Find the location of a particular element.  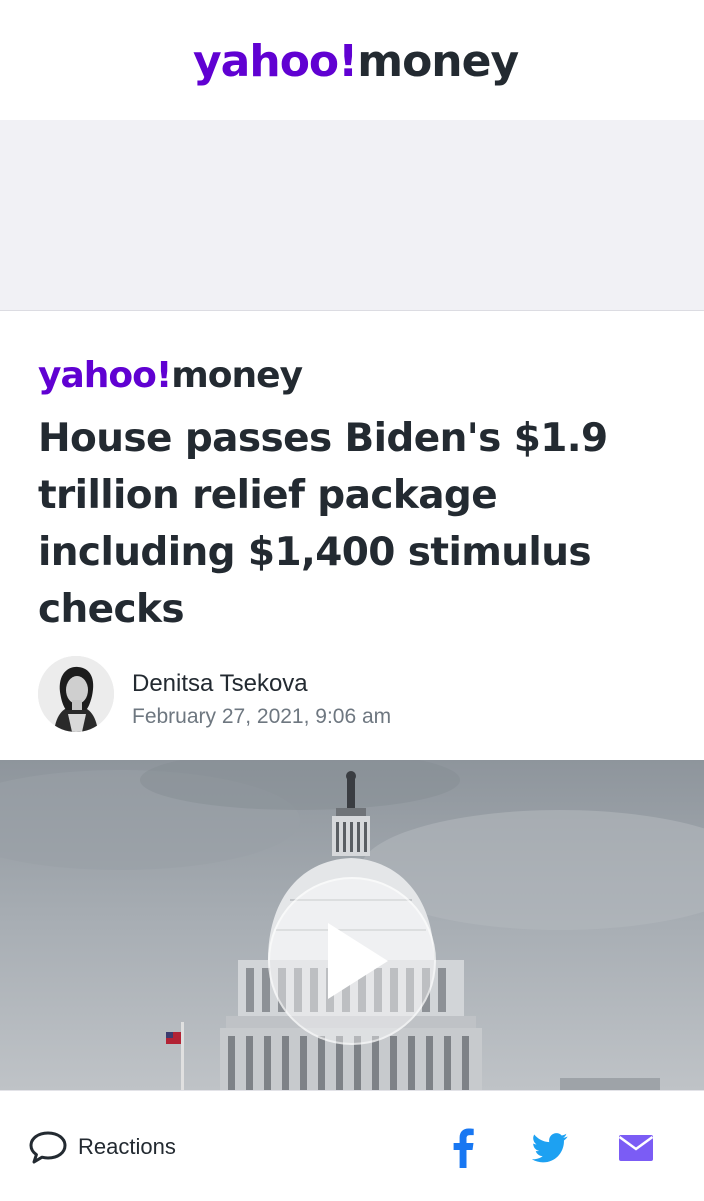

top-header: yahoo!money is located at coordinates (352, 60).